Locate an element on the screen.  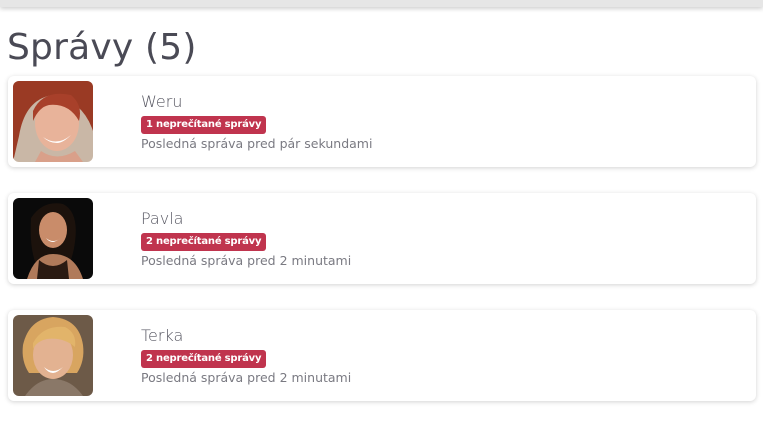
last-message-time: Posledná správa pred pár sekundami is located at coordinates (257, 143).